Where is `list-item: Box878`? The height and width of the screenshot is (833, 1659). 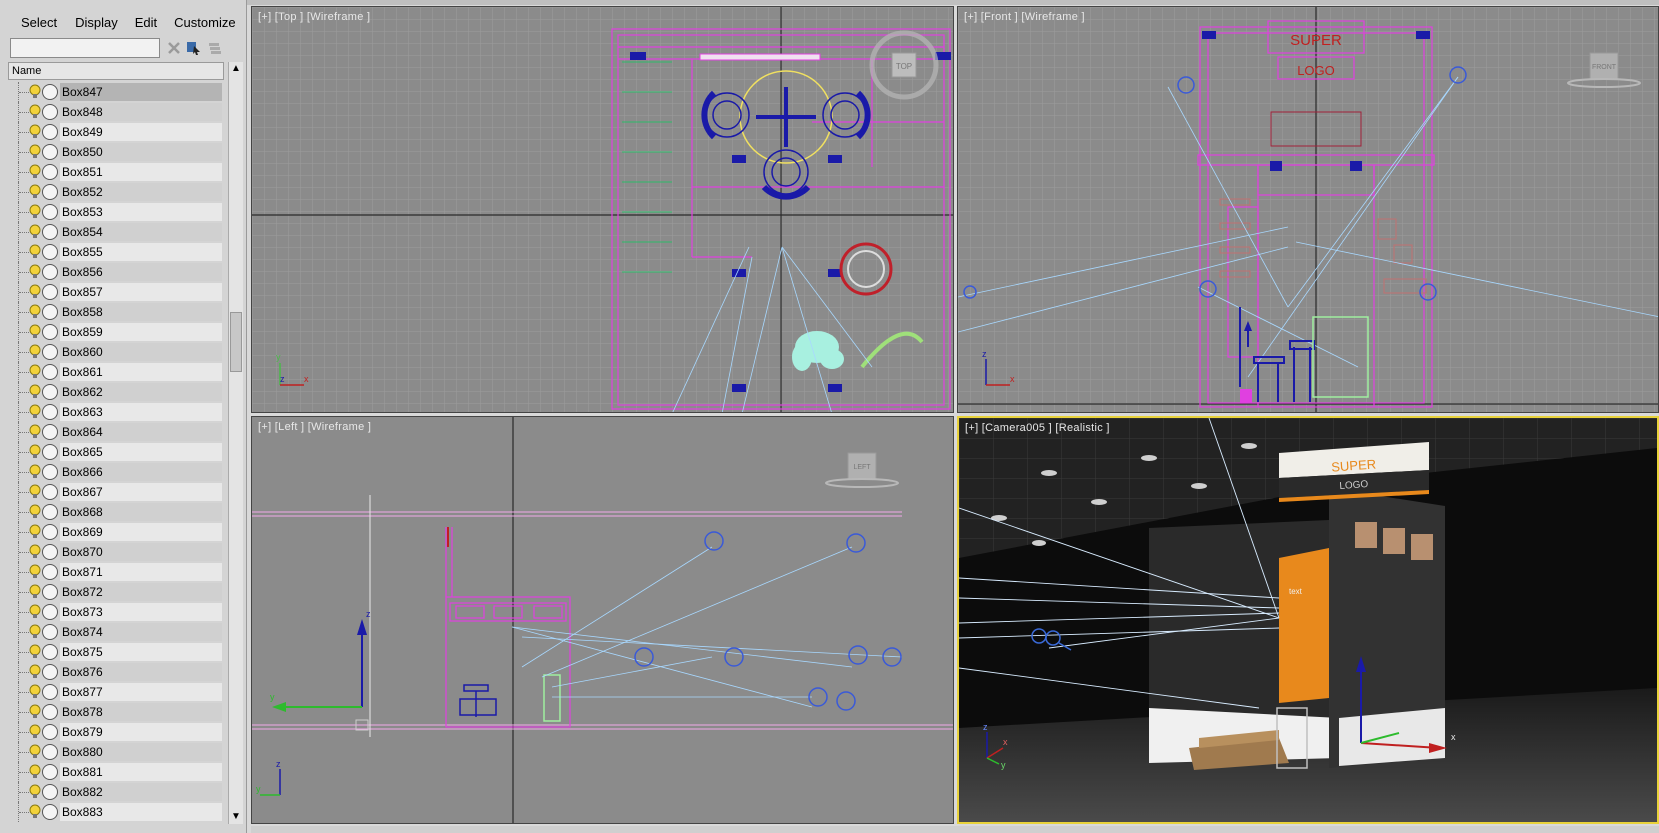
list-item: Box878 is located at coordinates (117, 712).